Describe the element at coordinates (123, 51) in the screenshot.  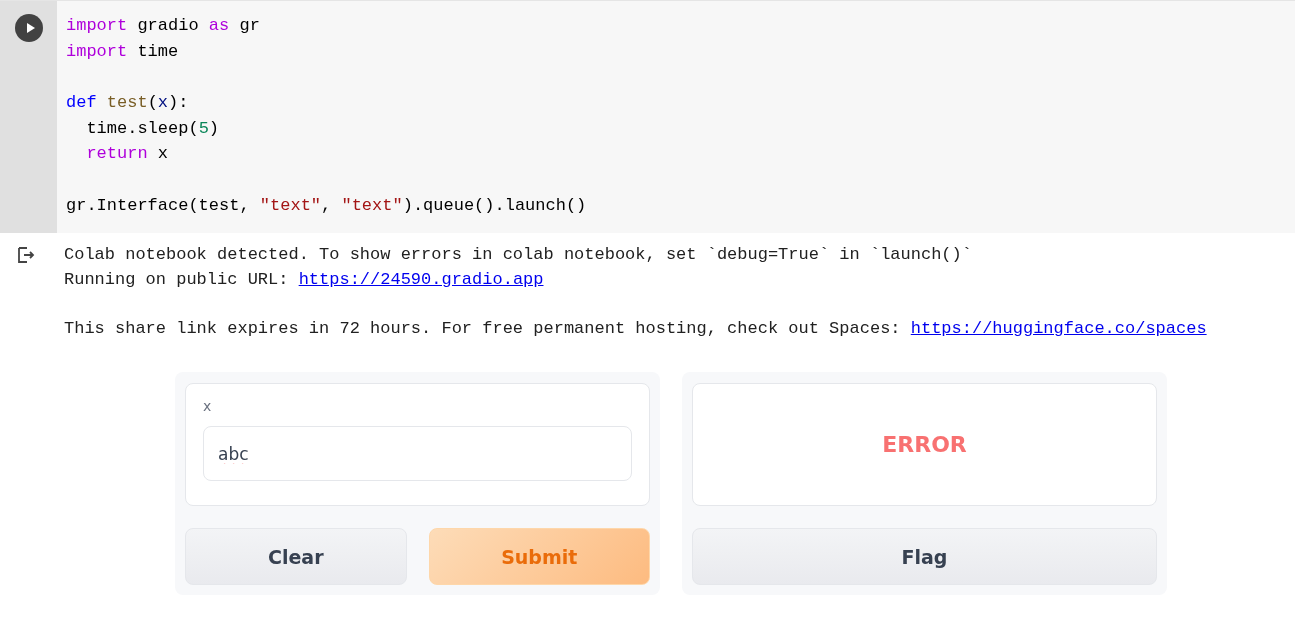
I see `code-line: import time` at that location.